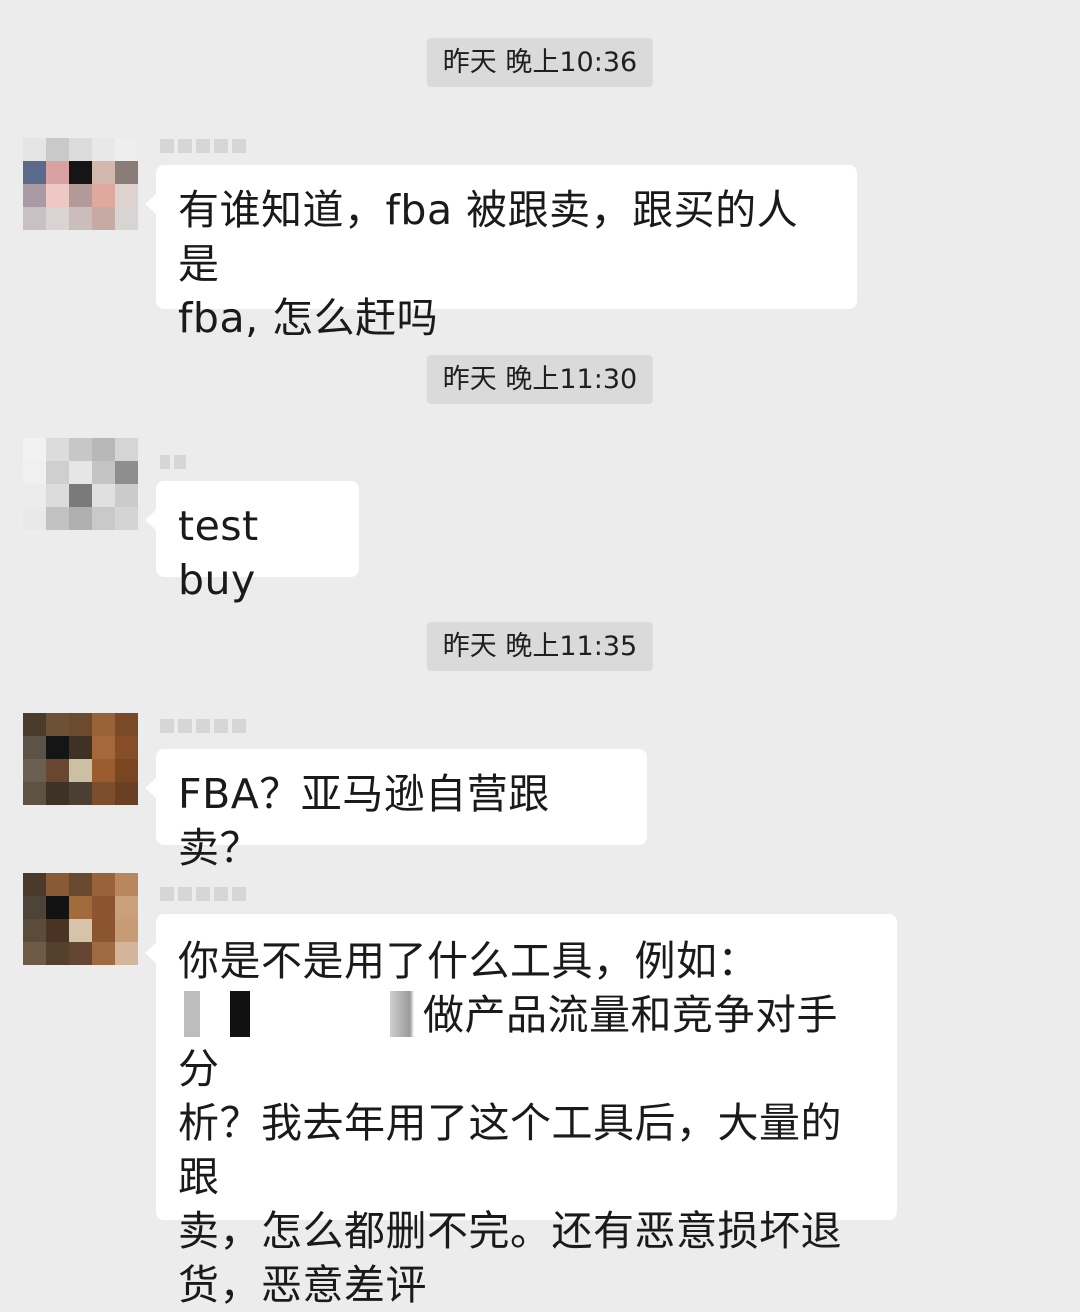 The image size is (1080, 1312). I want to click on message-line-with-redaction: 做产品流量和竞争对手分, so click(526, 1042).